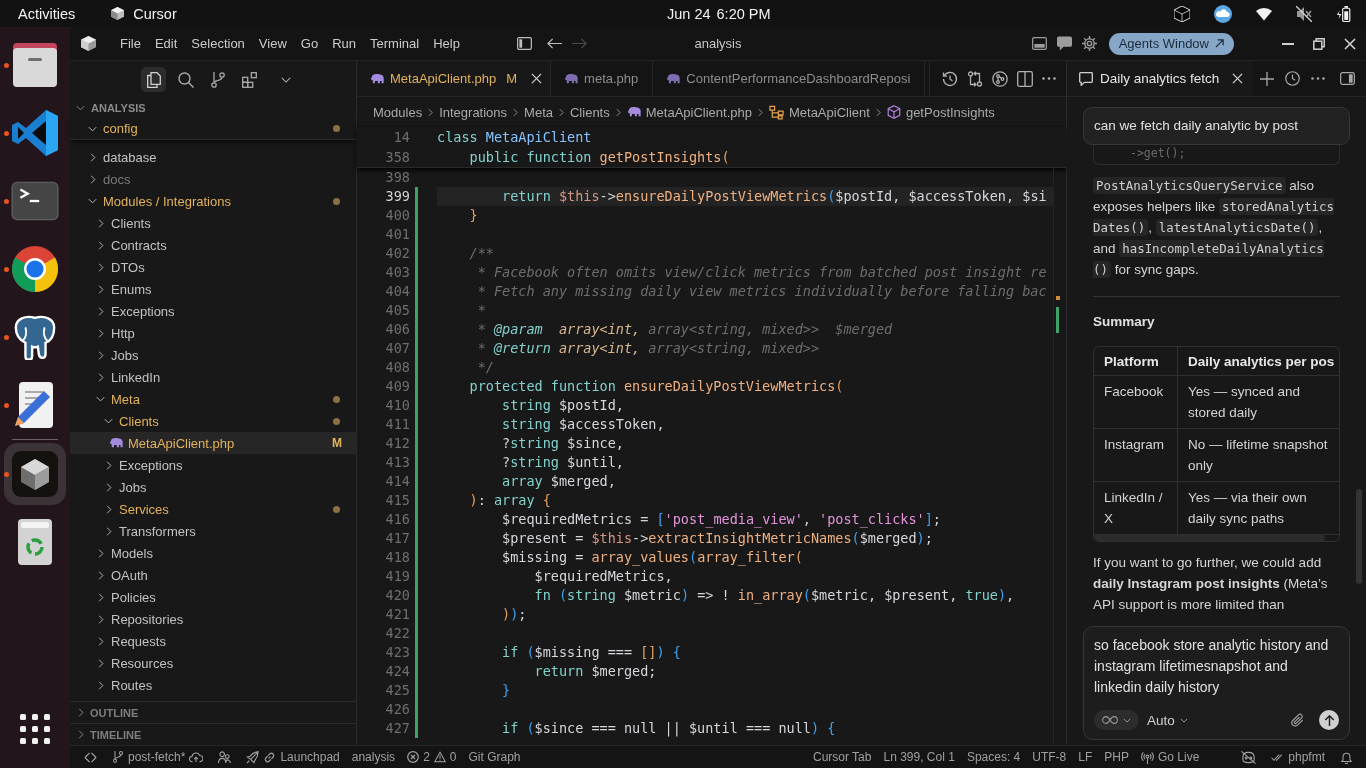 This screenshot has width=1366, height=768. I want to click on go-live-status: Go Live, so click(1170, 757).